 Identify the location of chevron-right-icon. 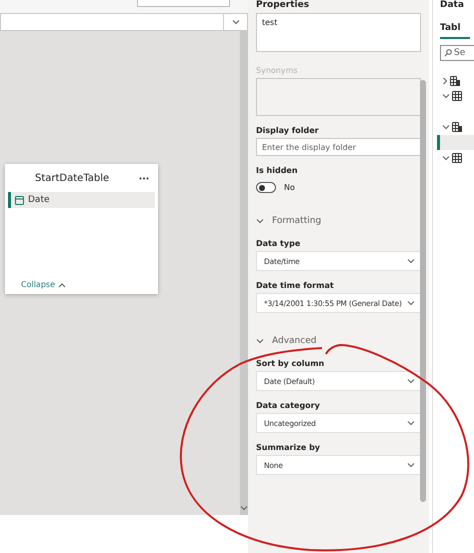
(445, 80).